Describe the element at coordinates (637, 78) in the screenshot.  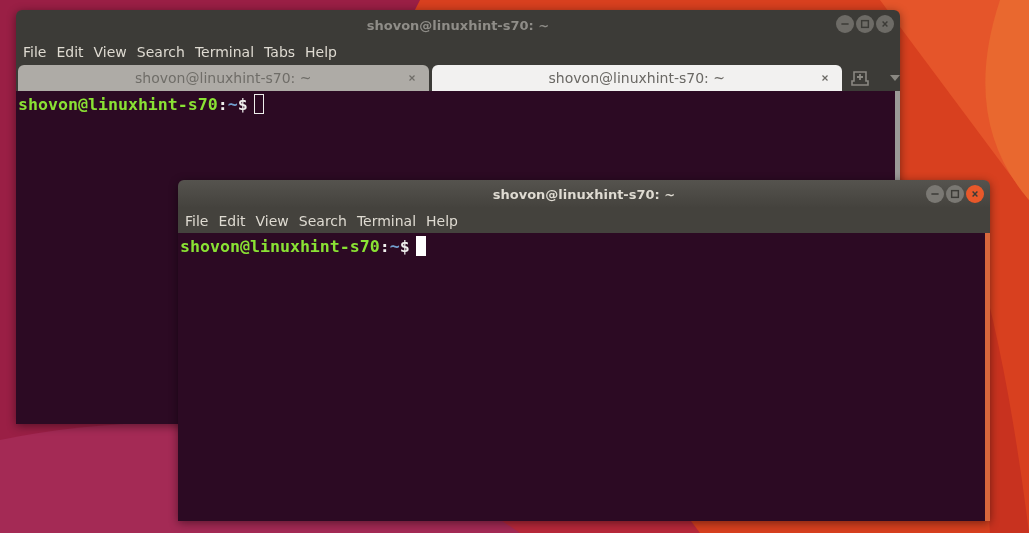
I see `tab: shovon@linuxhint-s70: ~` at that location.